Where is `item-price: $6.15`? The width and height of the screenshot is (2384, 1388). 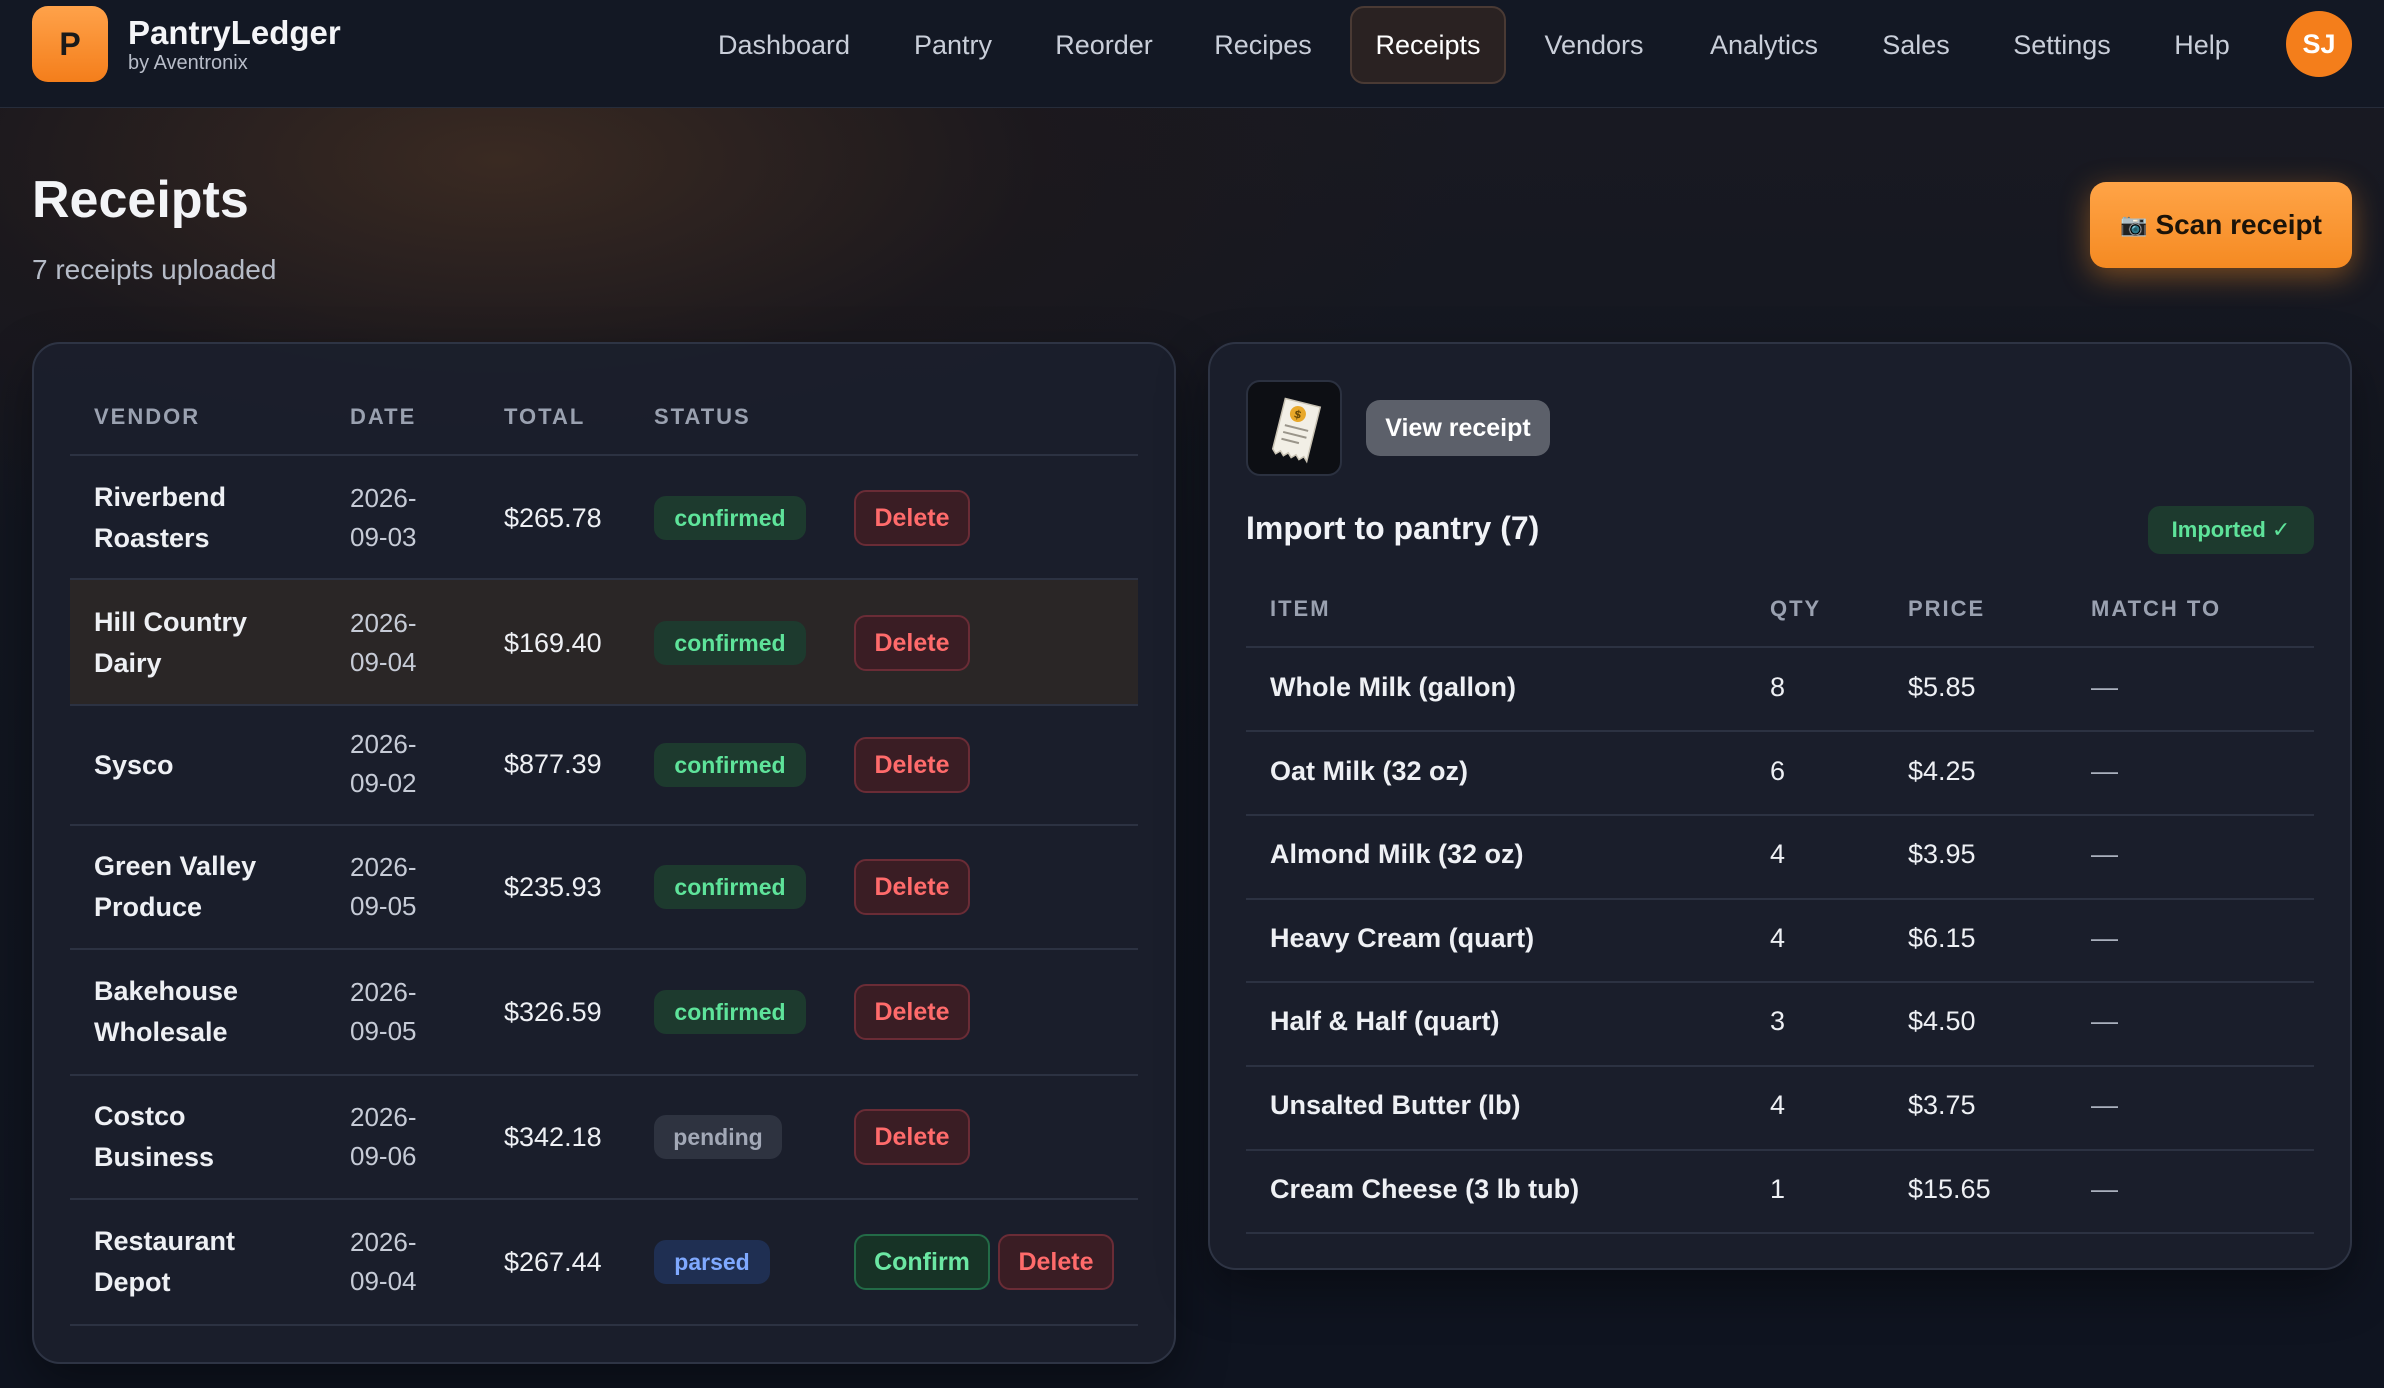 item-price: $6.15 is located at coordinates (1942, 938).